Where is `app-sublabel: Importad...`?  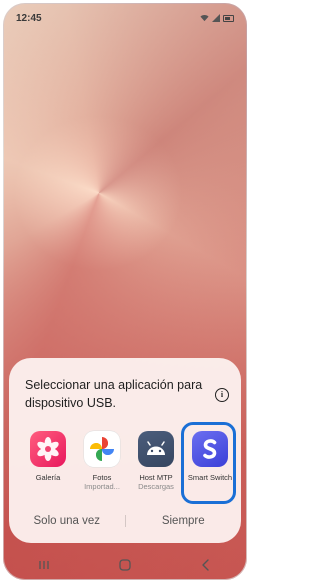
app-sublabel: Importad... is located at coordinates (102, 486).